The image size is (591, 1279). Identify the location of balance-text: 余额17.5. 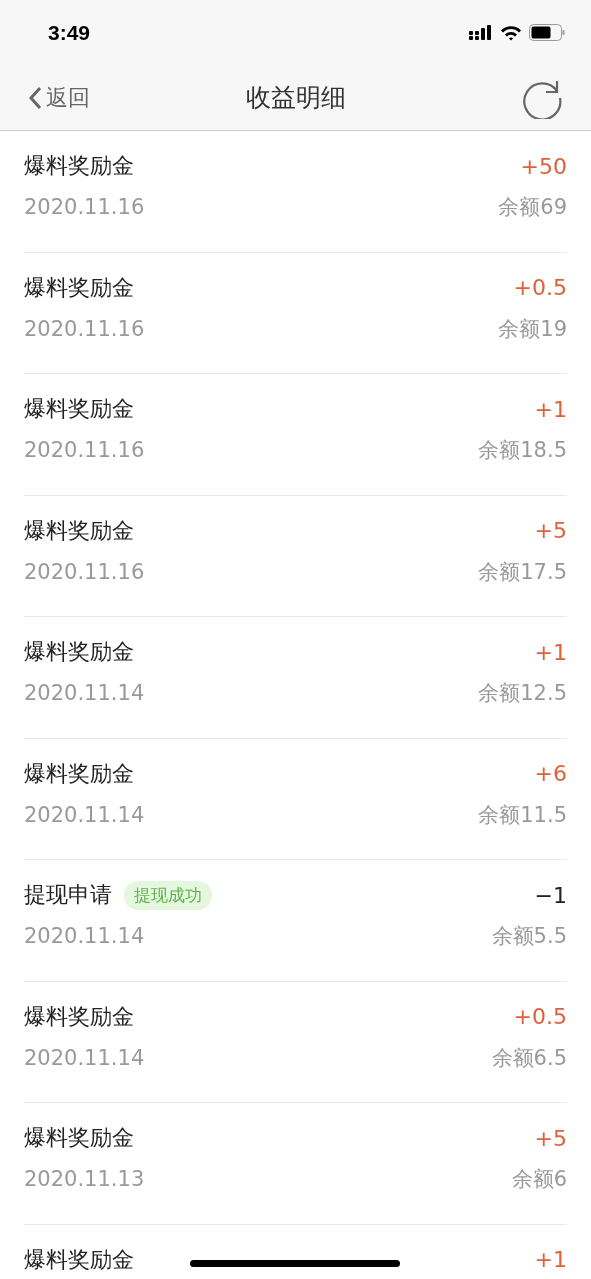
(522, 572).